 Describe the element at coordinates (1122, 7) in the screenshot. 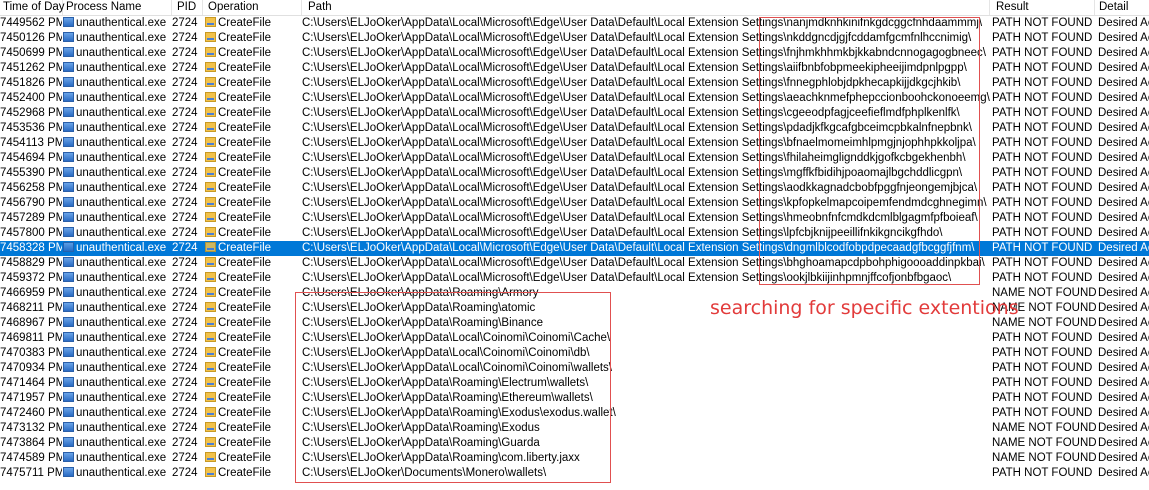

I see `column-header-detail: Detail` at that location.